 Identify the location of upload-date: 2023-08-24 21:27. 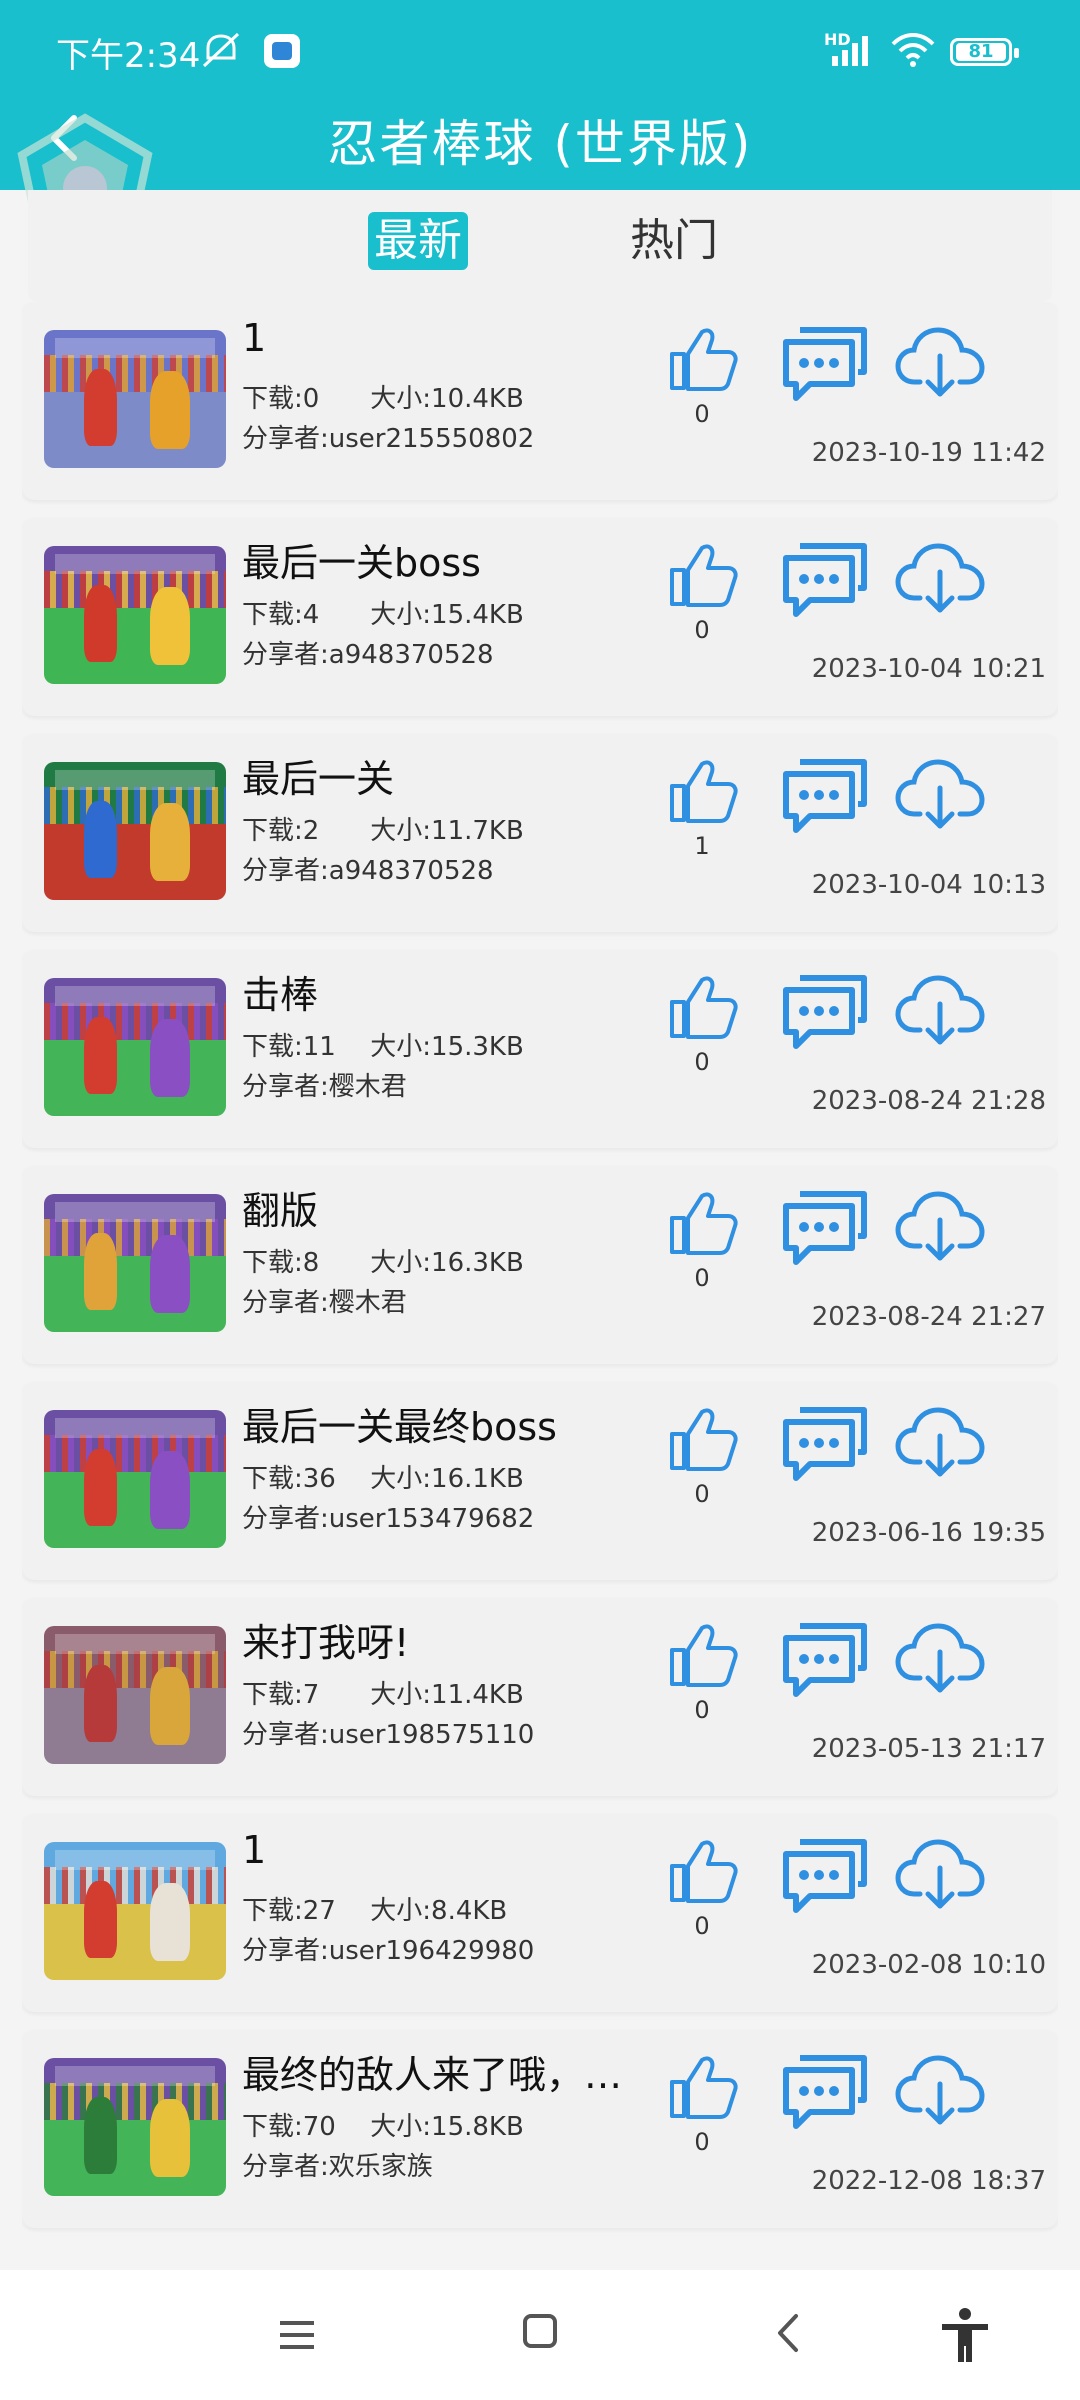
(928, 1317).